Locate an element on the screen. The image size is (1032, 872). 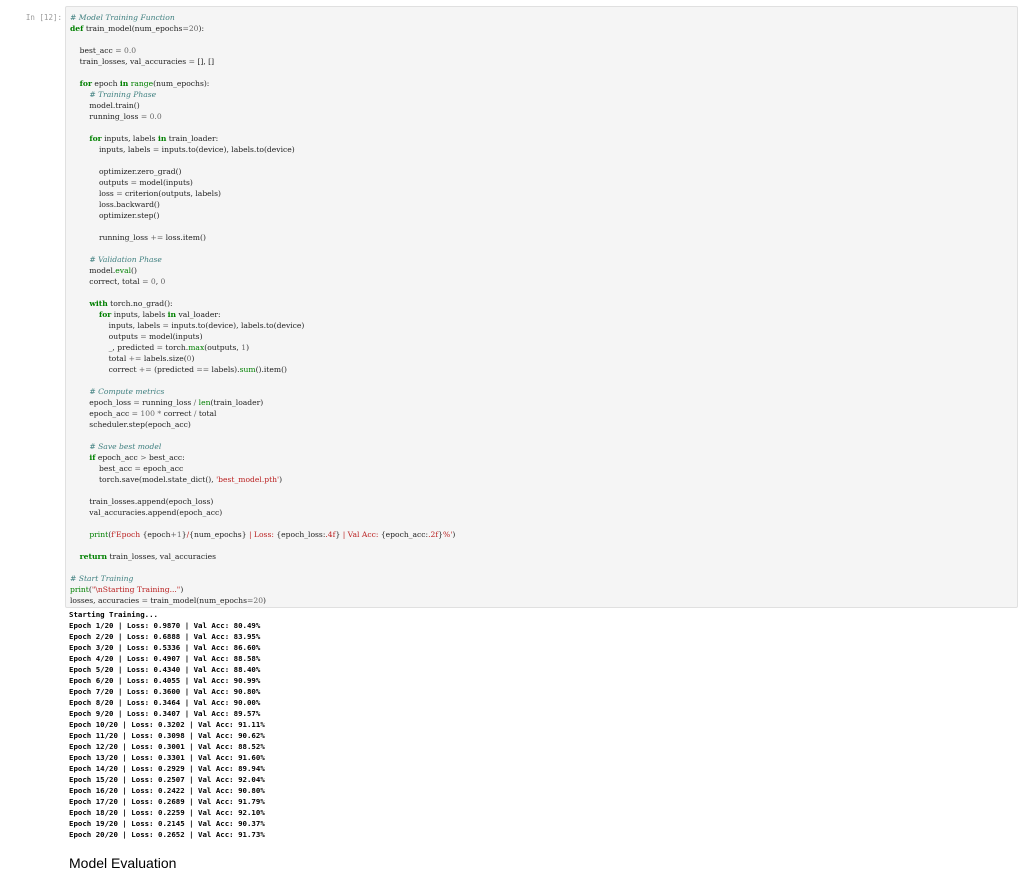
code-line: print("\nStarting Training...") is located at coordinates (262, 589).